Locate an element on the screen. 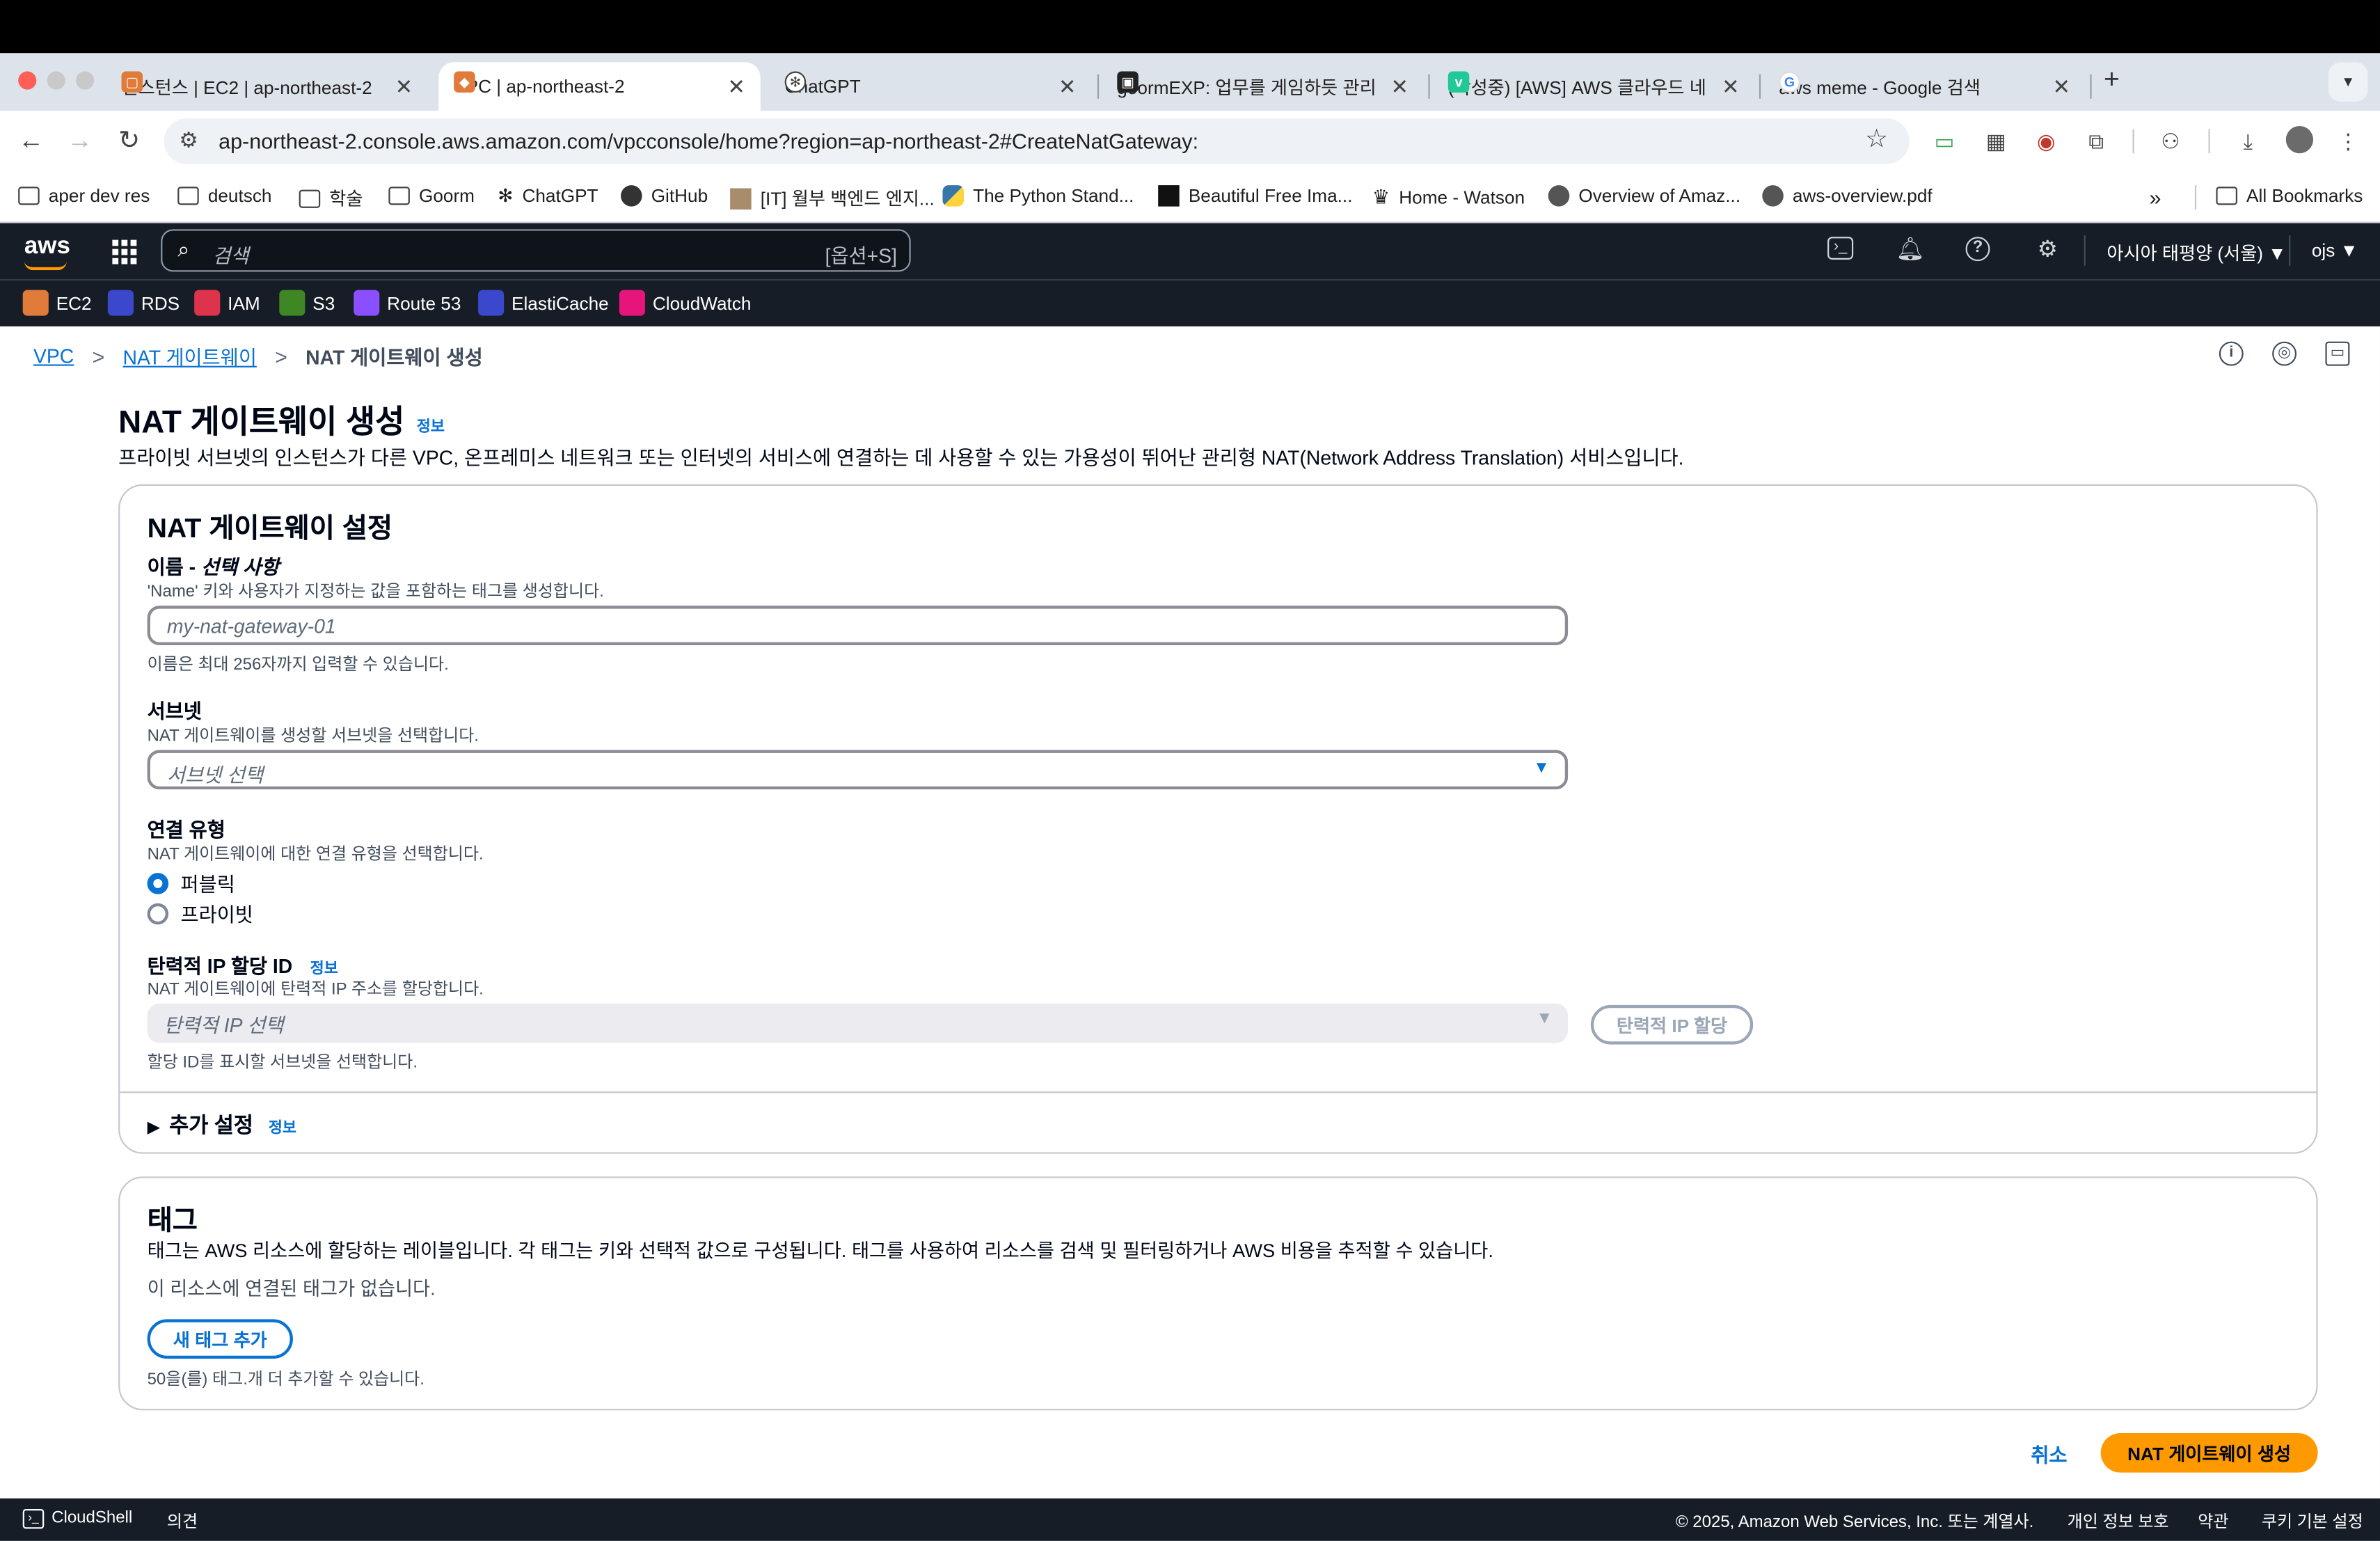  account-menu: ojs ▼ is located at coordinates (2335, 251).